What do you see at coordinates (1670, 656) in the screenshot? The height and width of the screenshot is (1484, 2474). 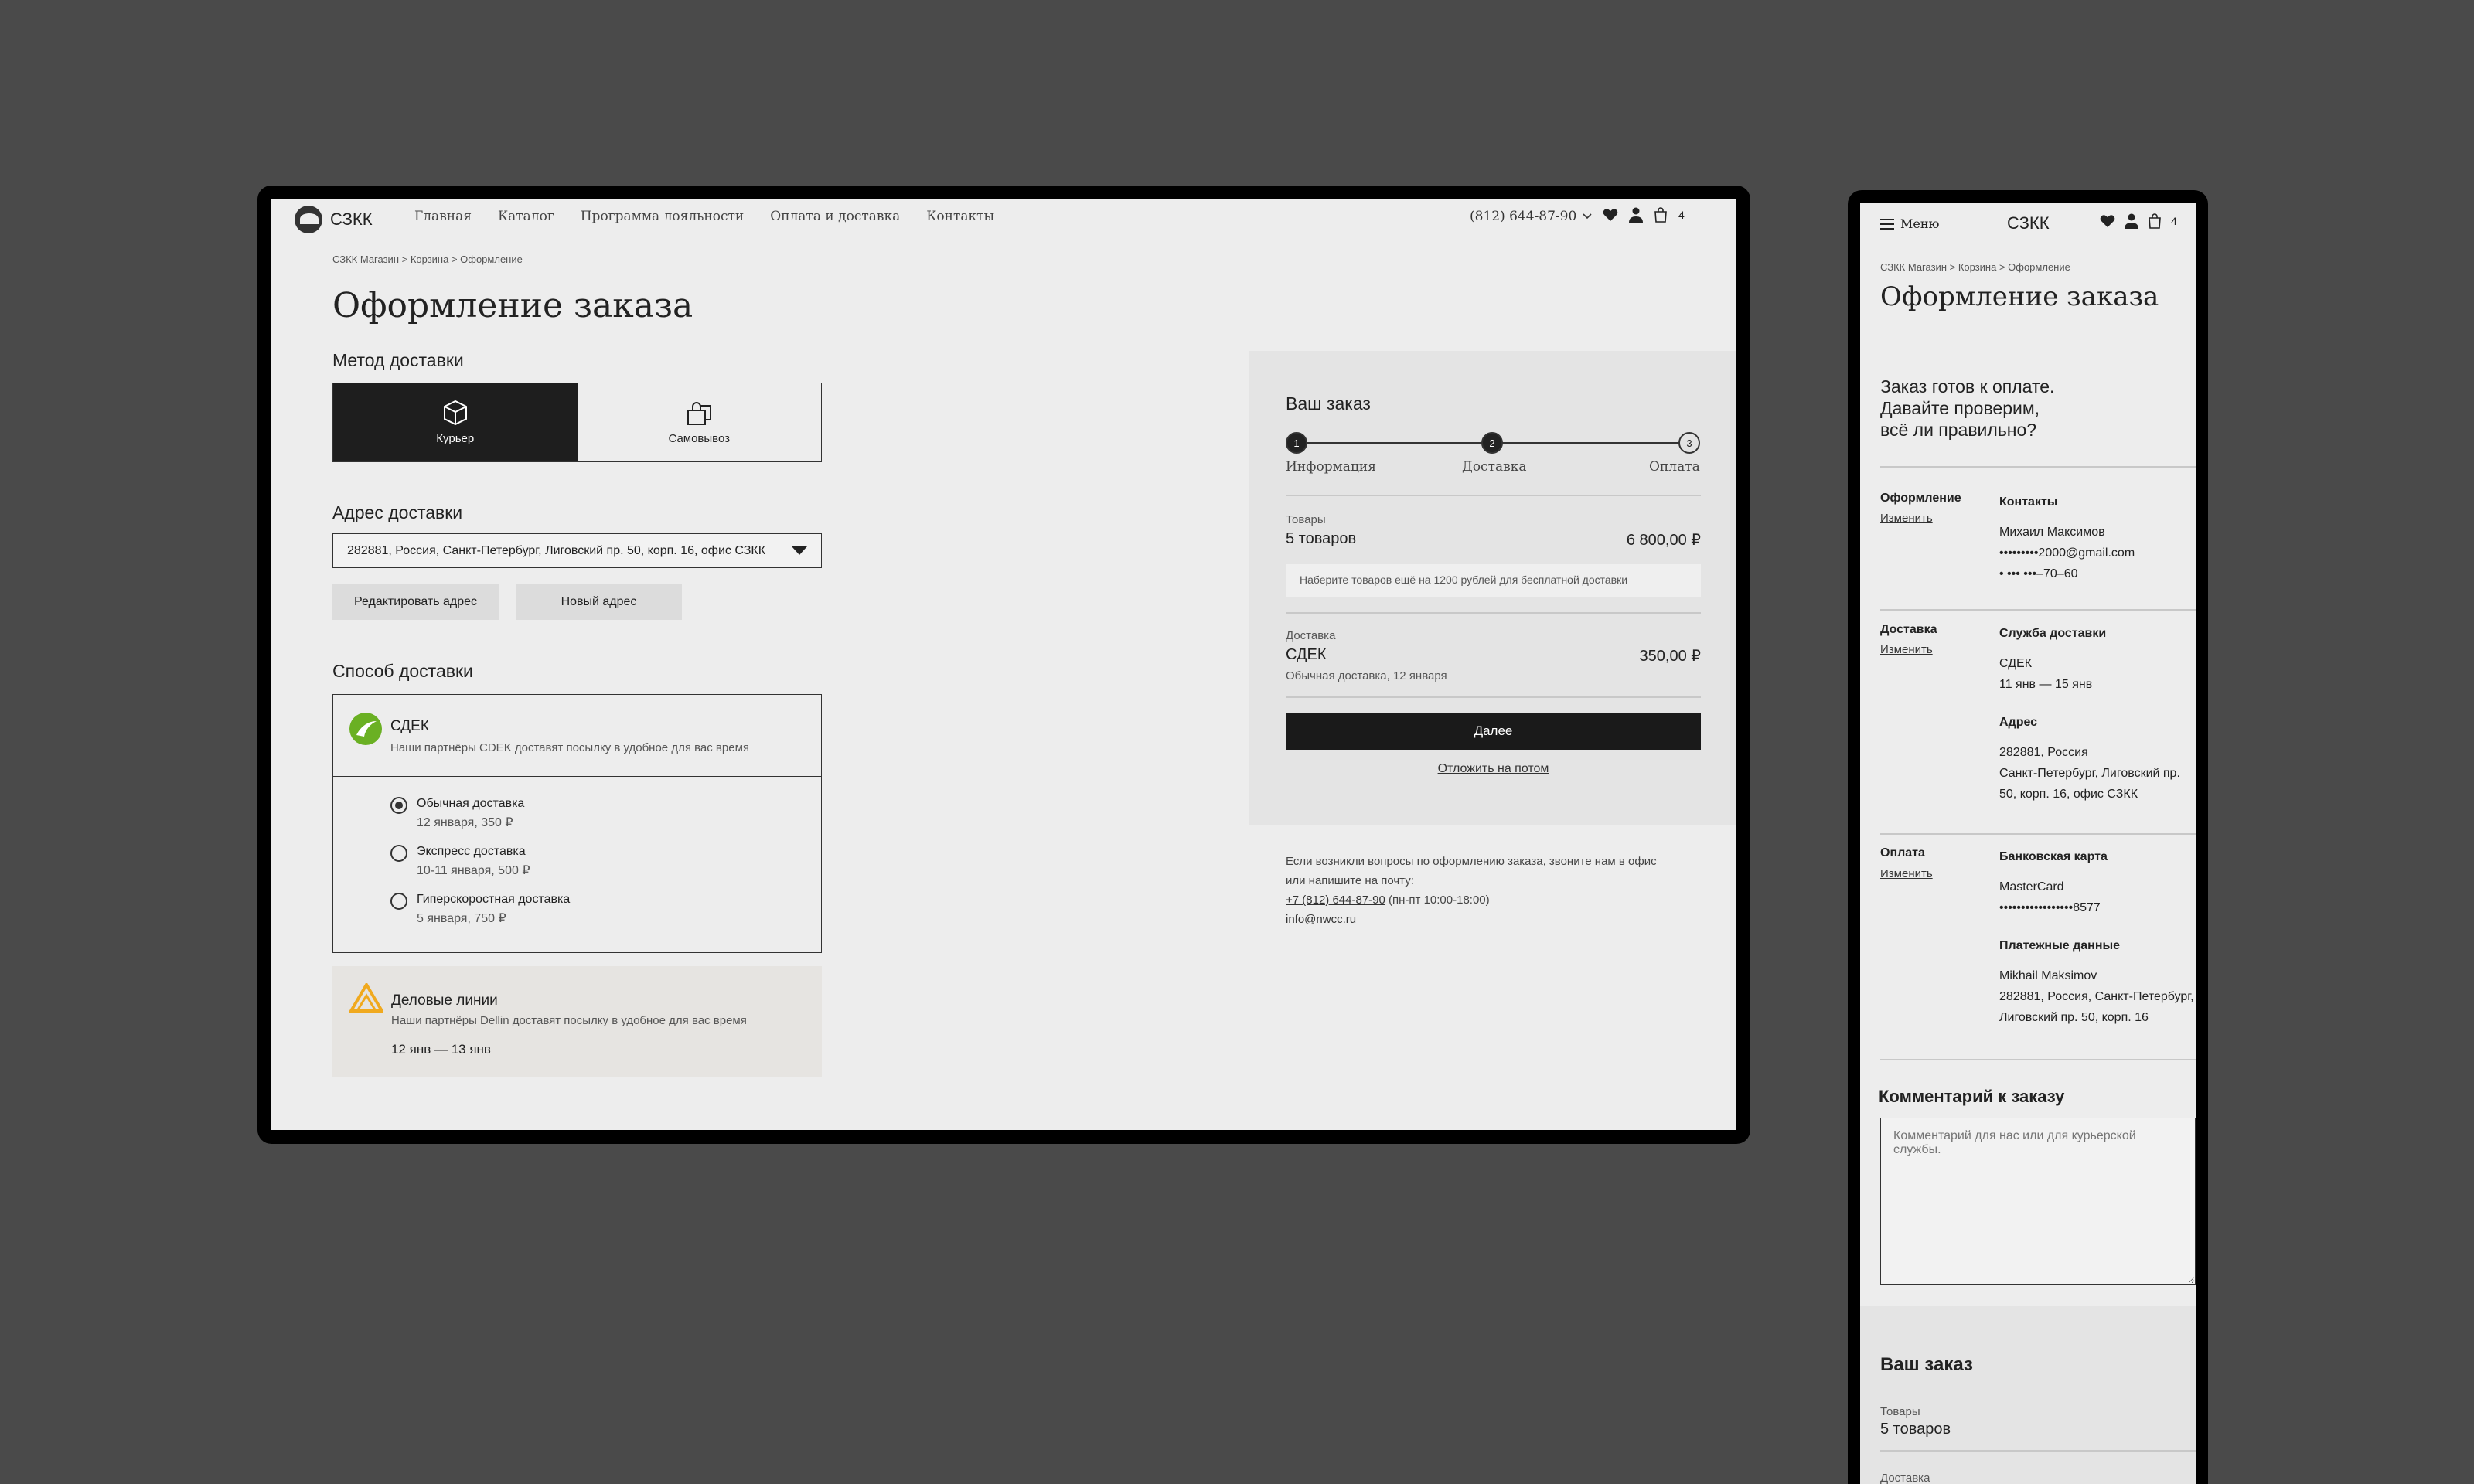 I see `delivery-price: 350,00 ₽` at bounding box center [1670, 656].